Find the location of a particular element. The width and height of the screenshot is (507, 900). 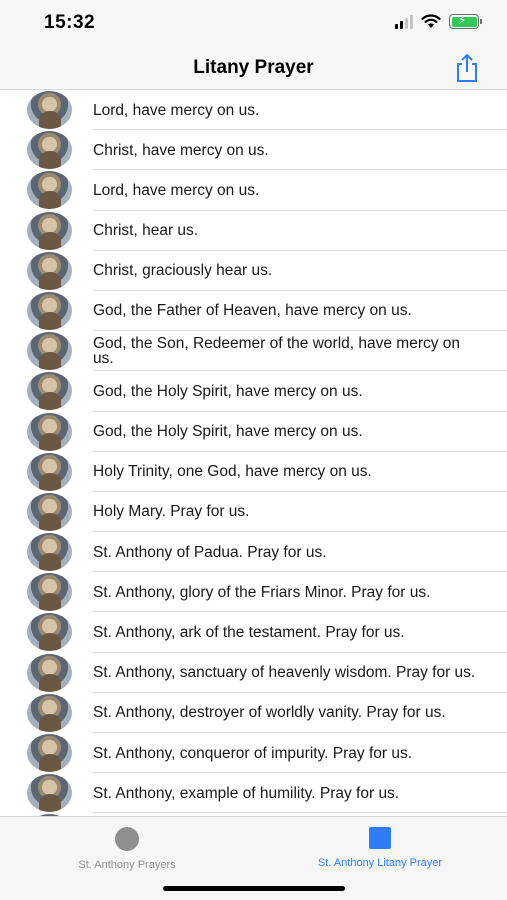

tab-st-anthony-prayers: St. Anthony Prayers is located at coordinates (127, 848).